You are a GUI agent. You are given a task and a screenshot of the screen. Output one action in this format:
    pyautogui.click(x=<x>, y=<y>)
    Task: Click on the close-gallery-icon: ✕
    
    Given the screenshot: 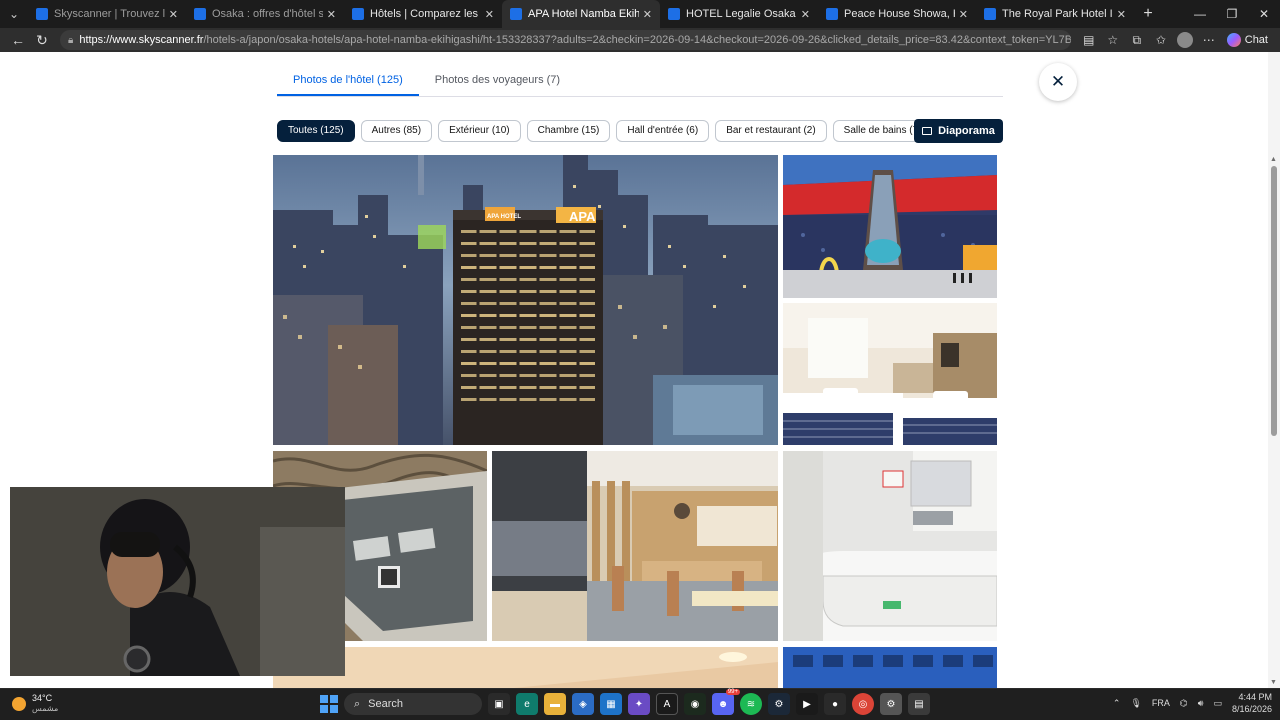 What is the action you would take?
    pyautogui.click(x=1058, y=82)
    